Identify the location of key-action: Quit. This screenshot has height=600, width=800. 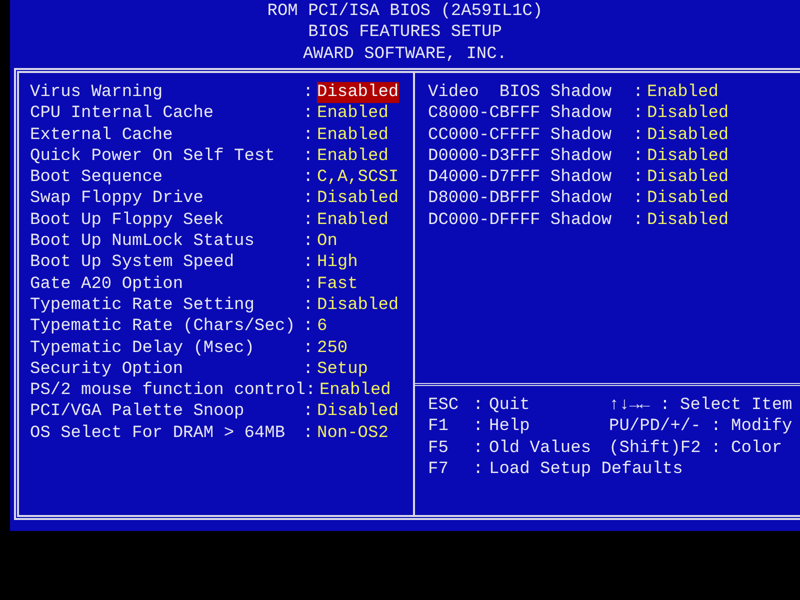
(510, 405).